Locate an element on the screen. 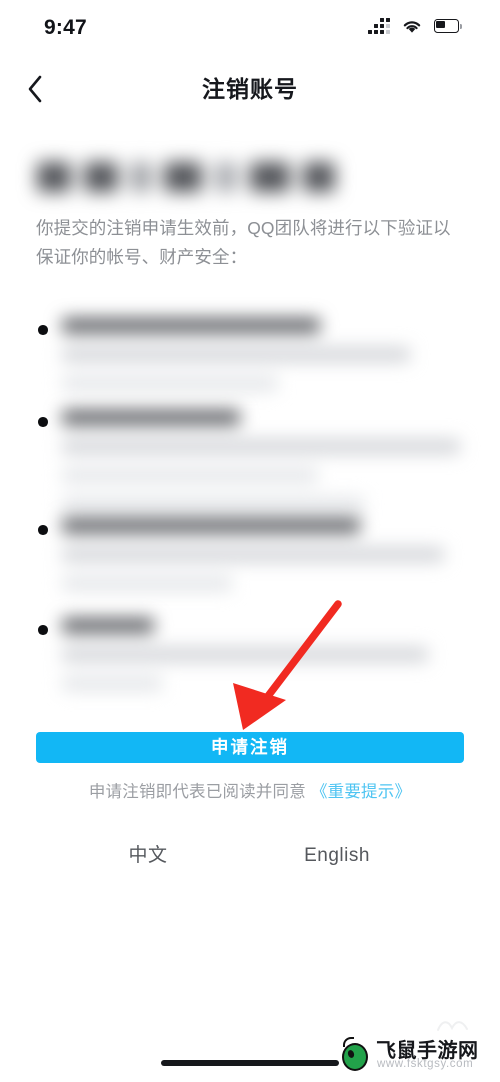 The image size is (500, 1082). navigation-bar: 注销账号 is located at coordinates (250, 89).